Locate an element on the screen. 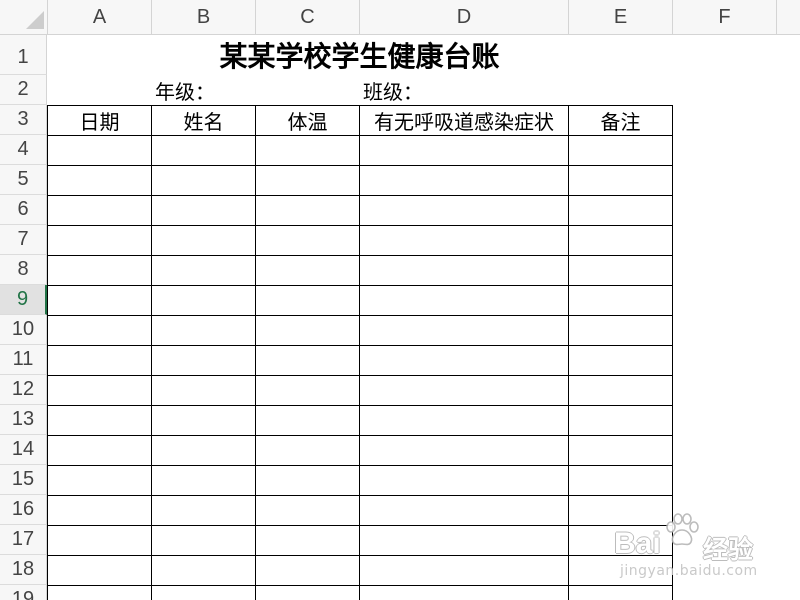 This screenshot has width=800, height=600. cell-f11 is located at coordinates (724, 360).